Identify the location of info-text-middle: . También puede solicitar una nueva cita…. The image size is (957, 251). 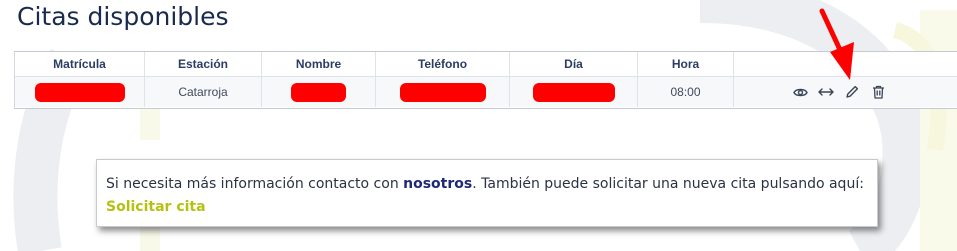
(668, 184).